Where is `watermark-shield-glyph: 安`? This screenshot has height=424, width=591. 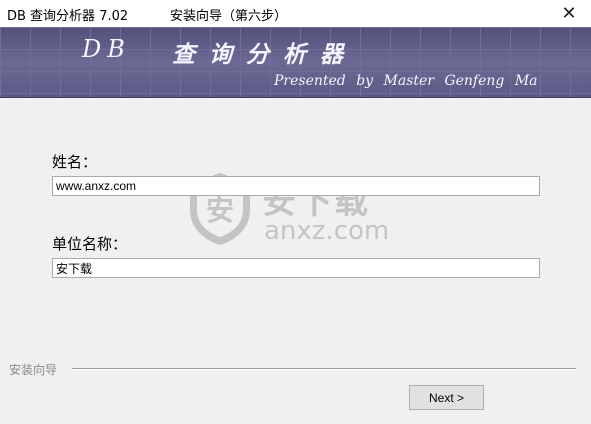 watermark-shield-glyph: 安 is located at coordinates (220, 210).